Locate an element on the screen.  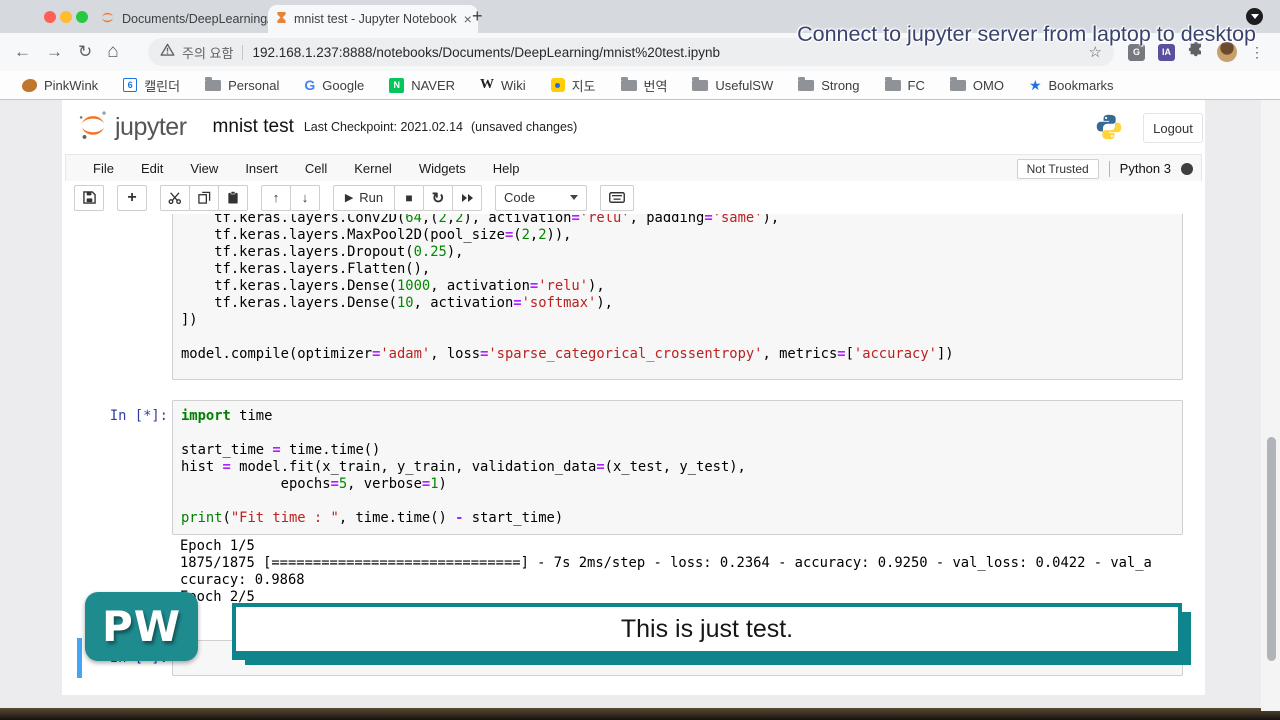
forward-icon: → is located at coordinates (54, 52).